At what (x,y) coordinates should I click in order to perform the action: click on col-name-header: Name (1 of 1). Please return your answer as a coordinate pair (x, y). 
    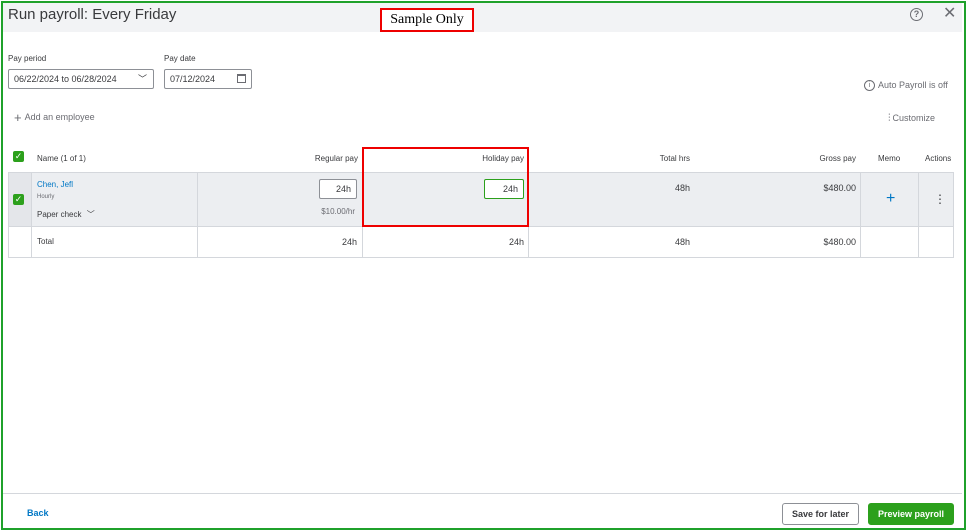
    Looking at the image, I should click on (61, 160).